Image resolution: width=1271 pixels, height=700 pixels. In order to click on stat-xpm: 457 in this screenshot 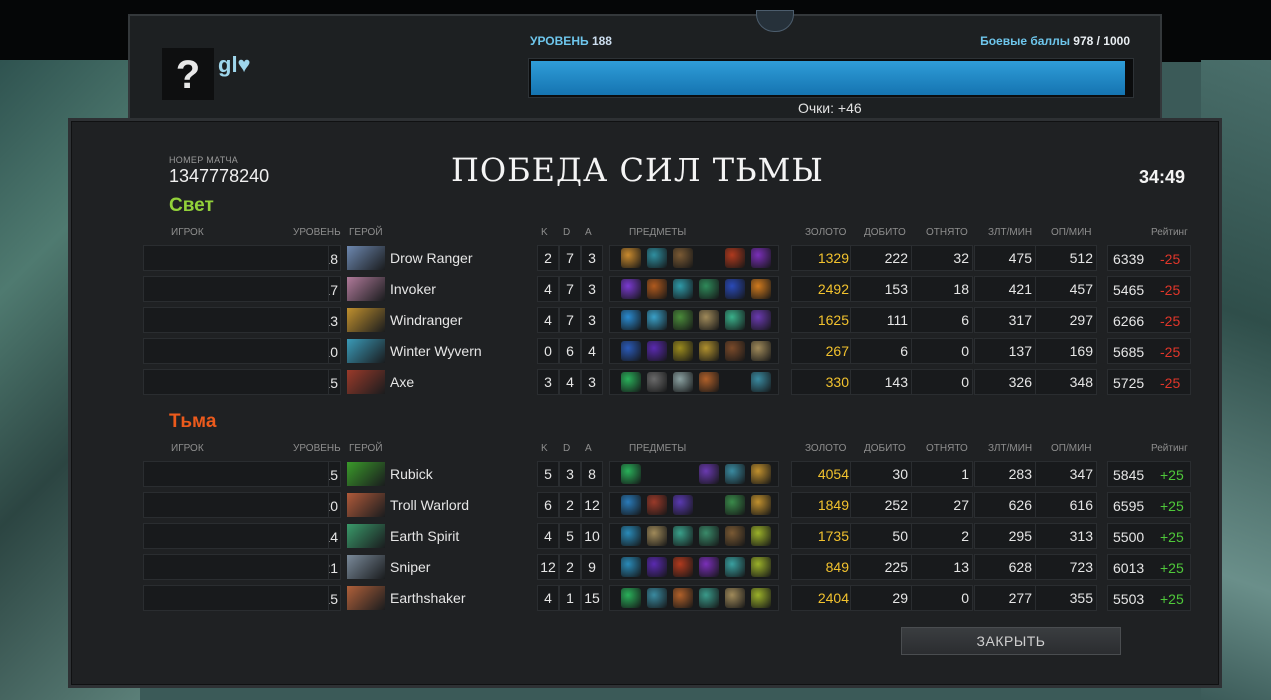, I will do `click(1081, 289)`.